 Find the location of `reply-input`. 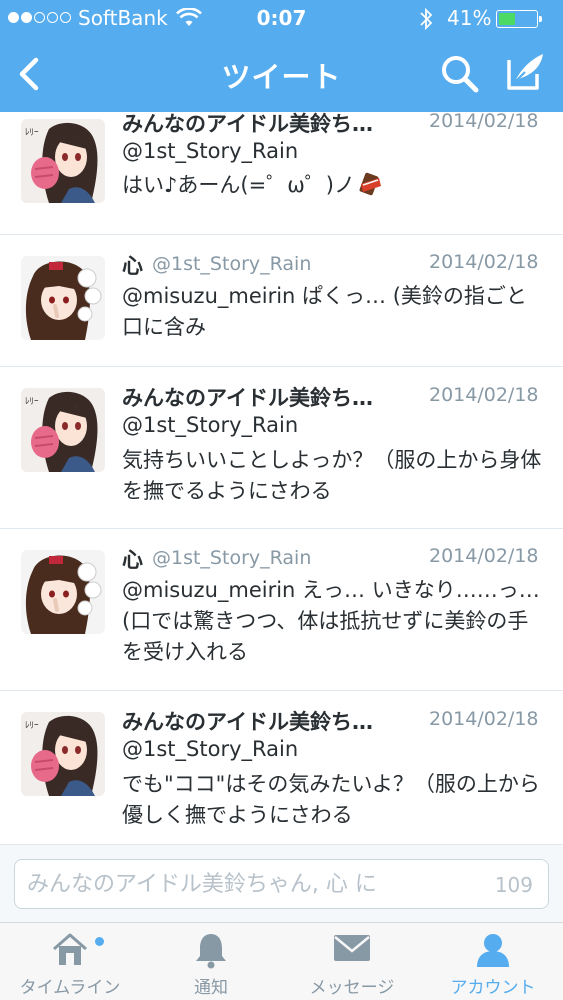

reply-input is located at coordinates (281, 884).